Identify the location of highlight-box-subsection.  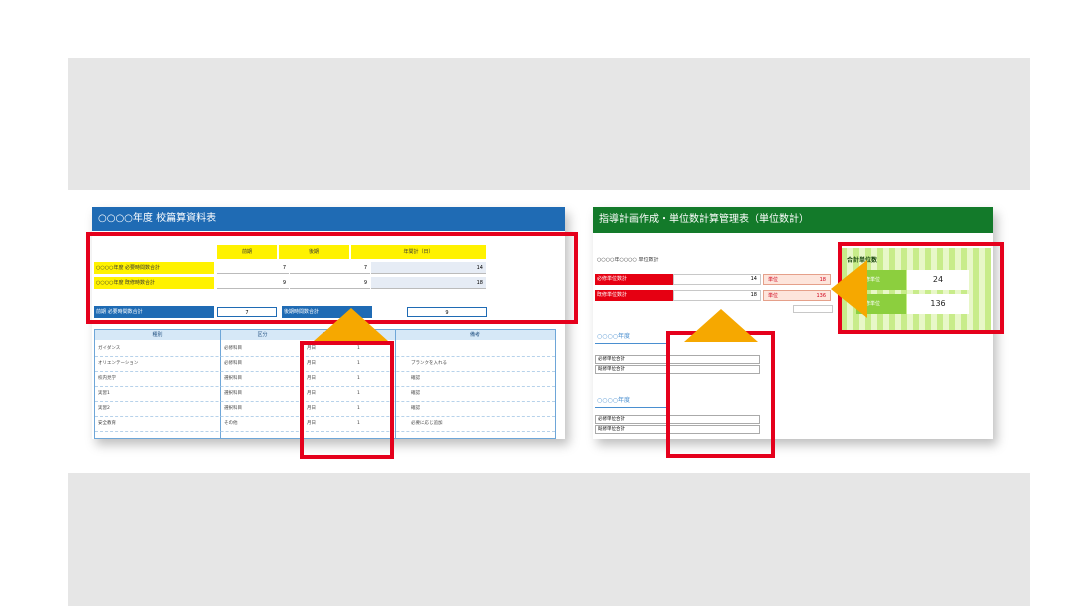
(720, 394).